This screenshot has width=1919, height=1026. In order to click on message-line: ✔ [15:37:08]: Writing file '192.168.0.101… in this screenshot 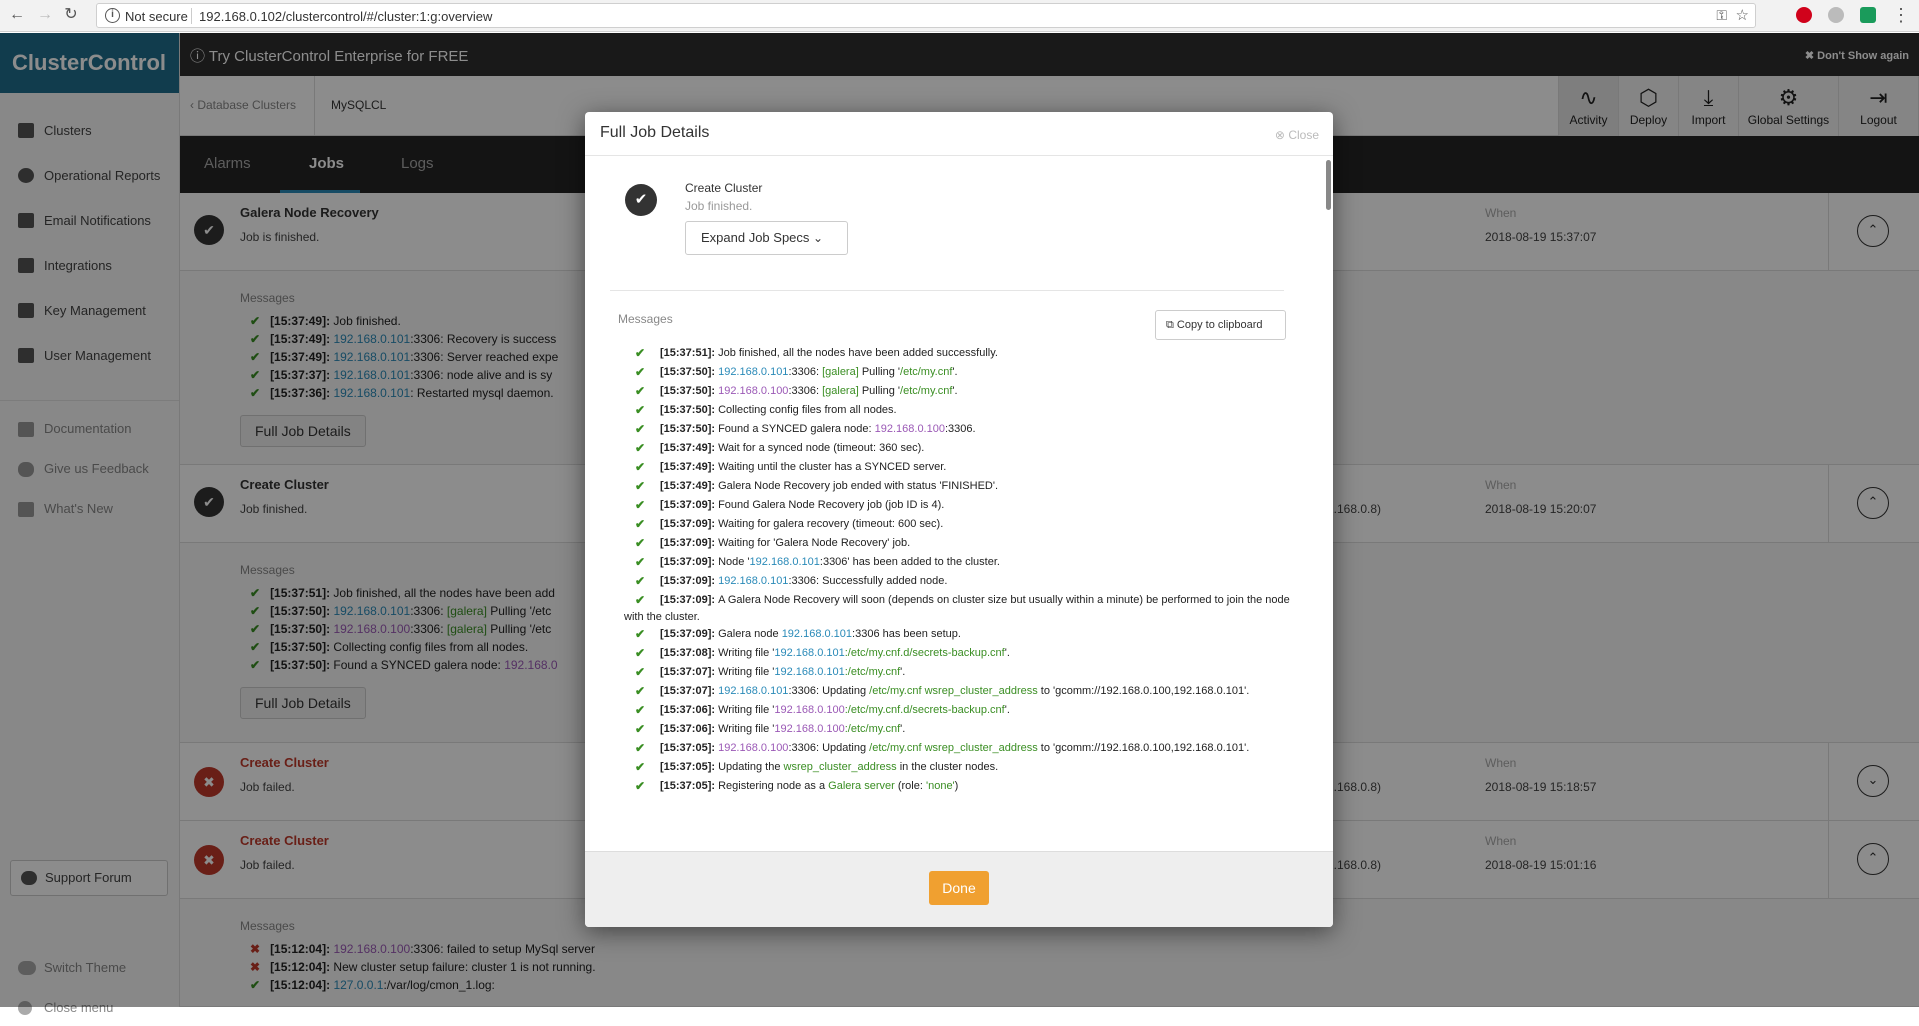, I will do `click(822, 653)`.